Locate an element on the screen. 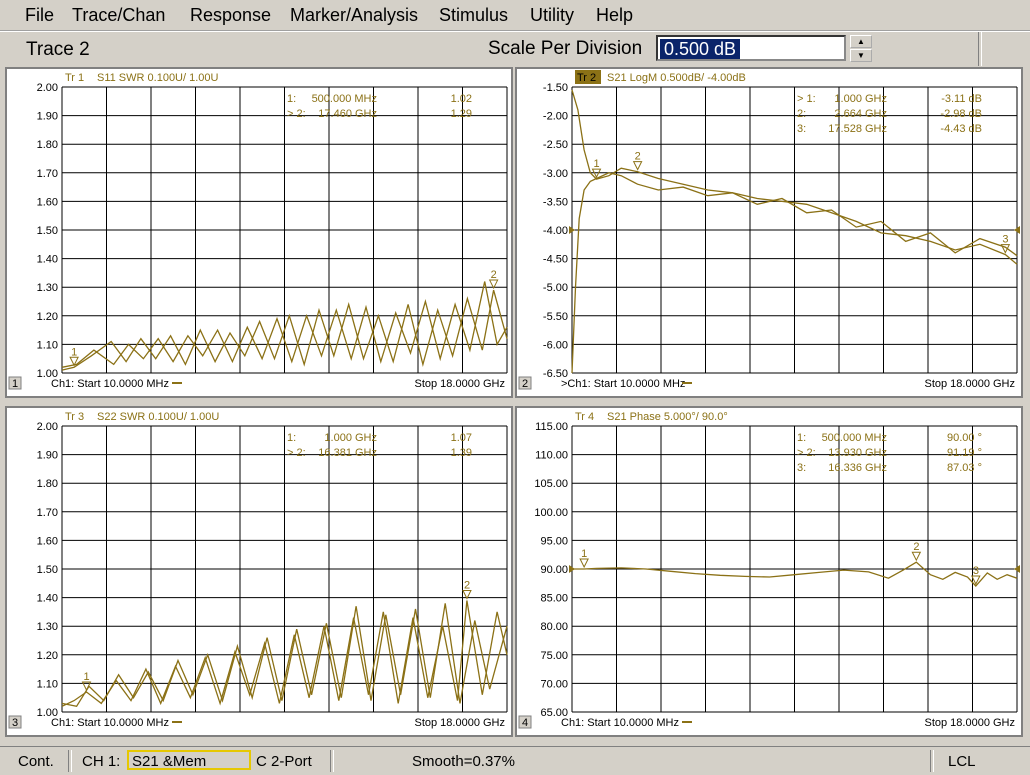  channel-index: 3 is located at coordinates (15, 723).